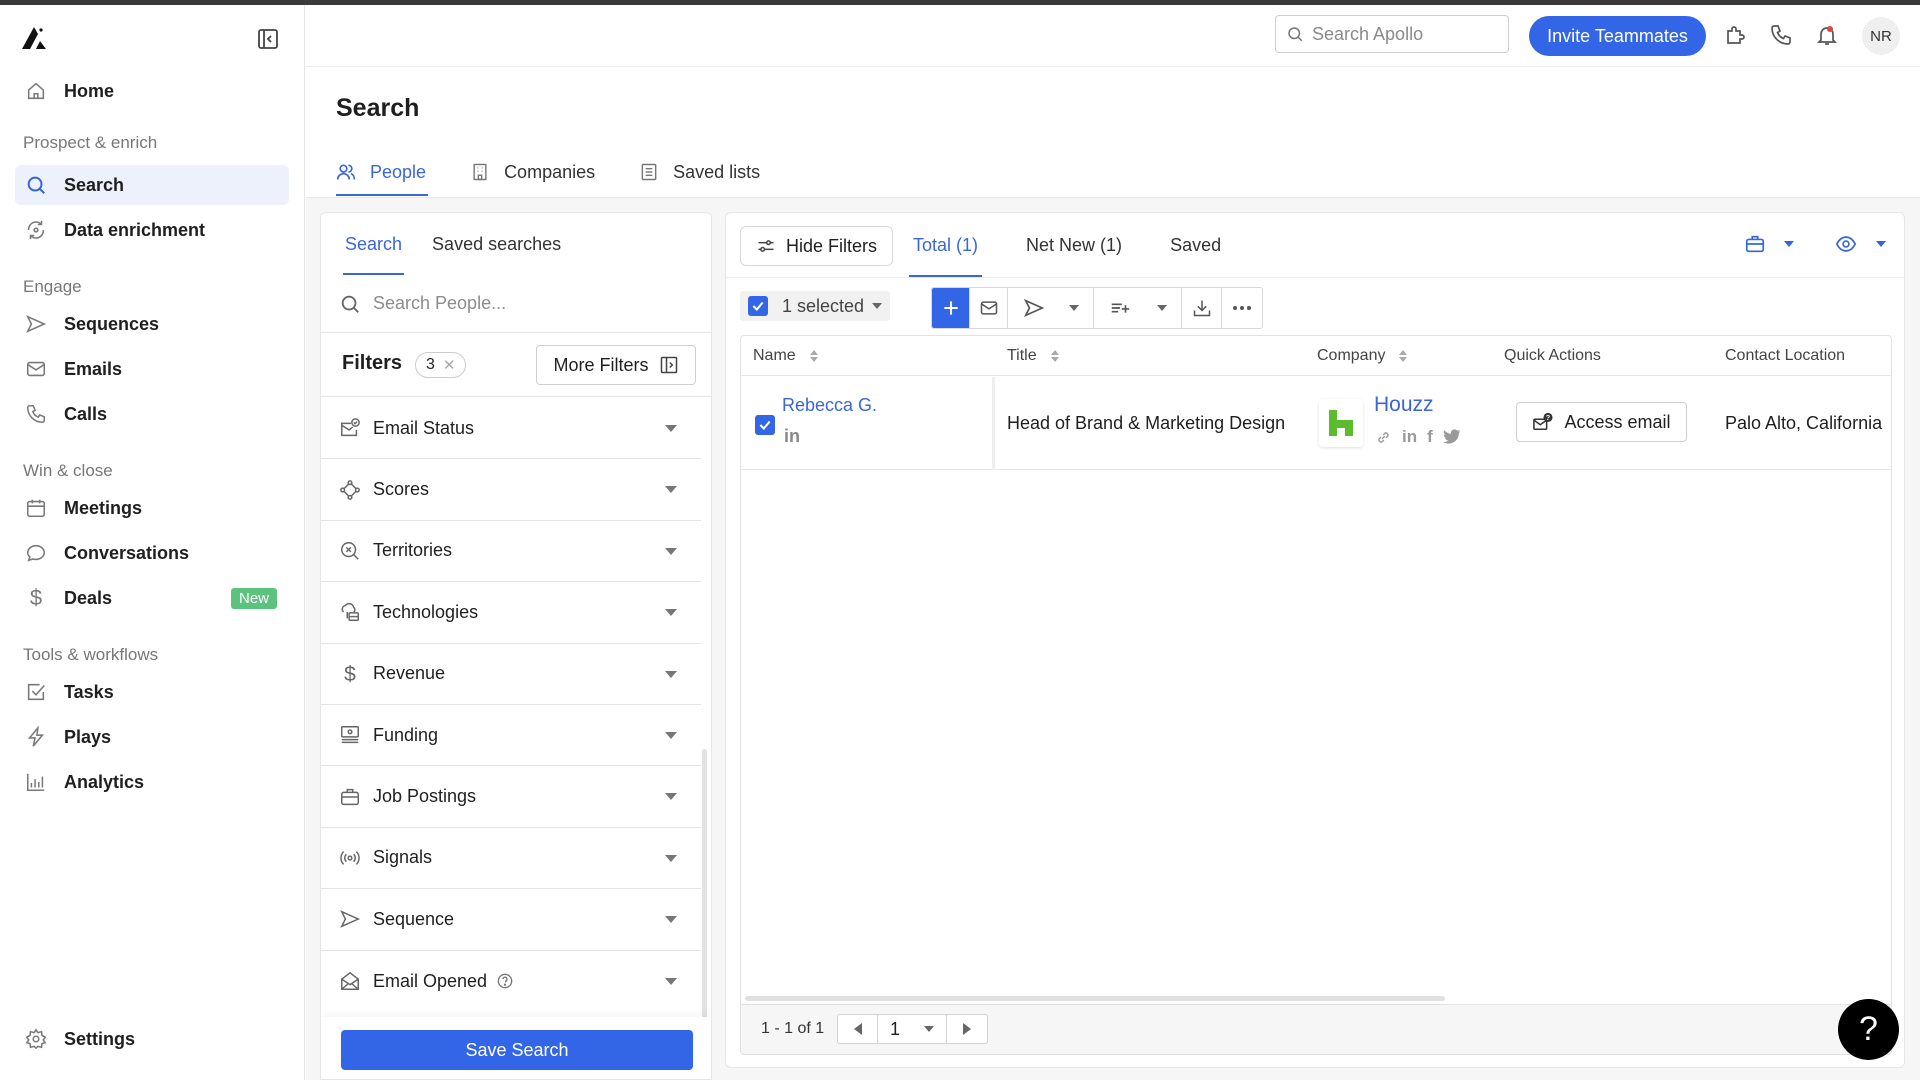 The width and height of the screenshot is (1920, 1080). Describe the element at coordinates (378, 108) in the screenshot. I see `page-title: Search` at that location.